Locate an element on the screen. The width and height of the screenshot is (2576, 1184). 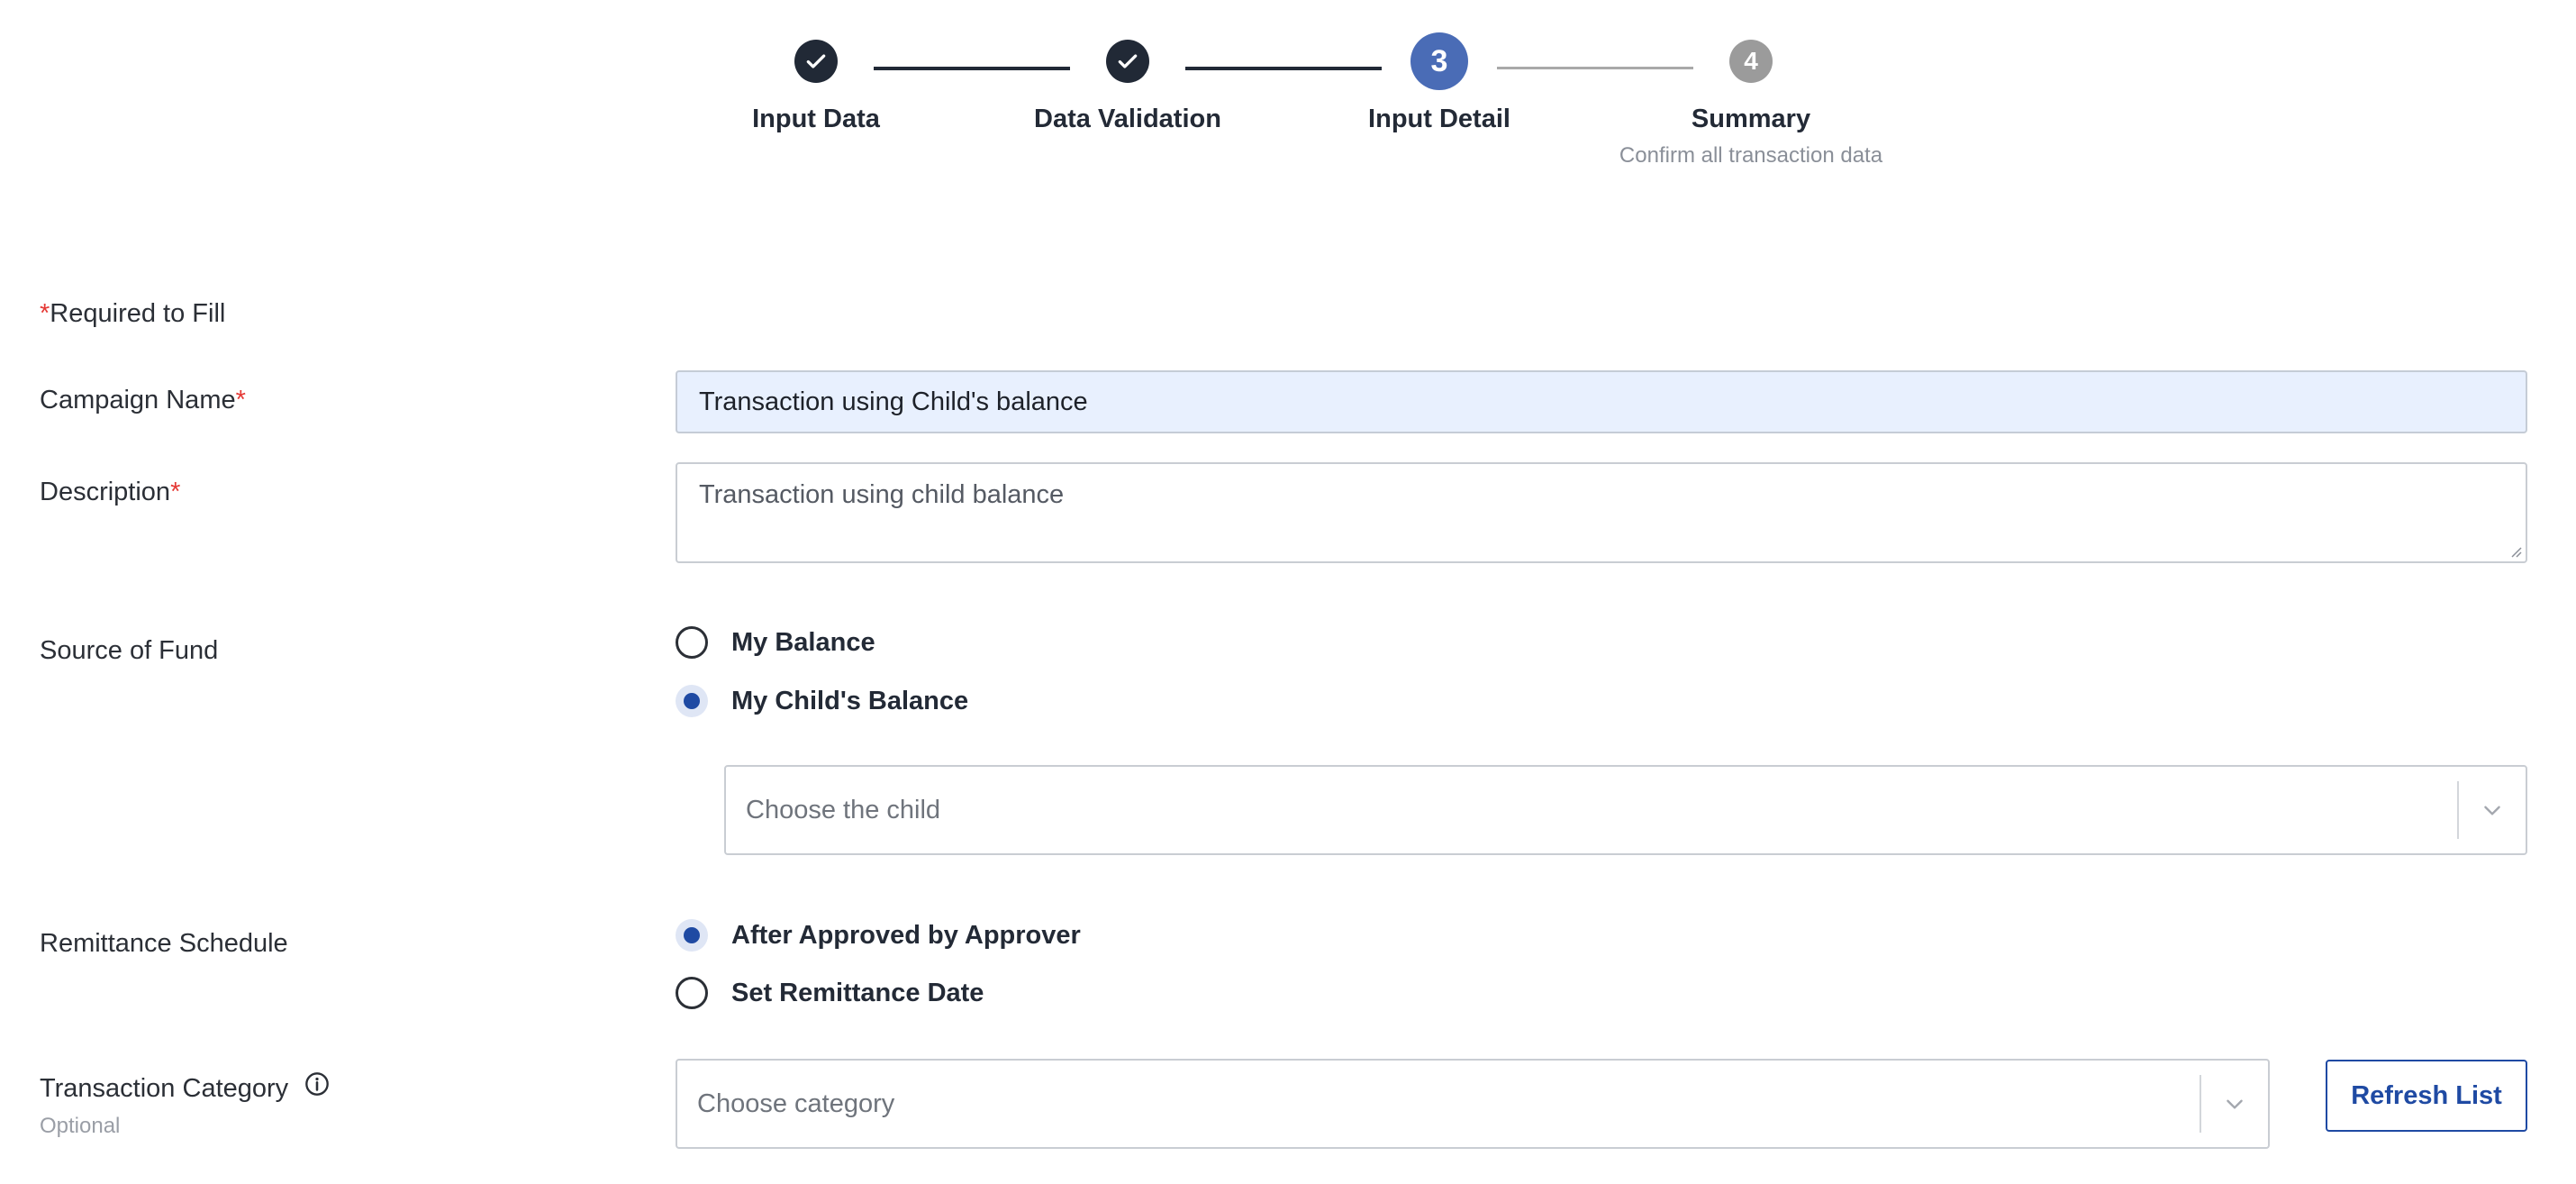
description-label-text: Description is located at coordinates (105, 492).